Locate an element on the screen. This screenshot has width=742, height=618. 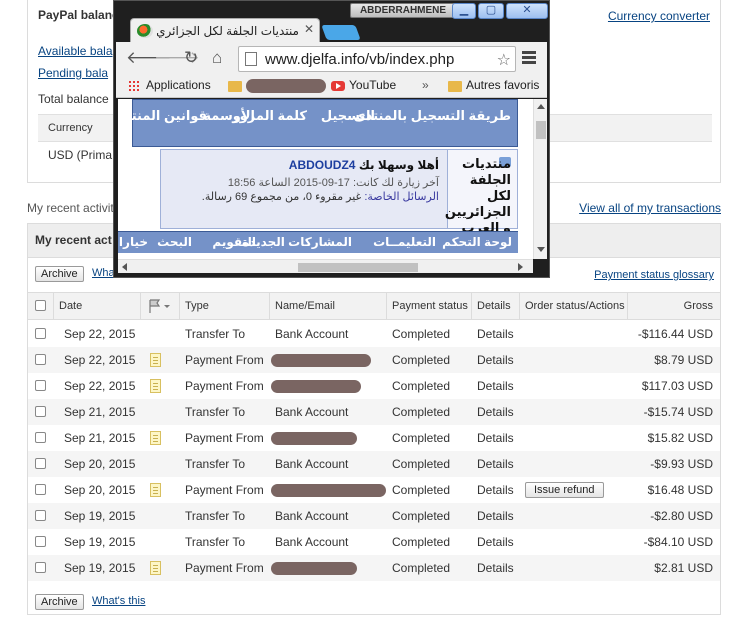
status-column-header: Payment status is located at coordinates (430, 306).